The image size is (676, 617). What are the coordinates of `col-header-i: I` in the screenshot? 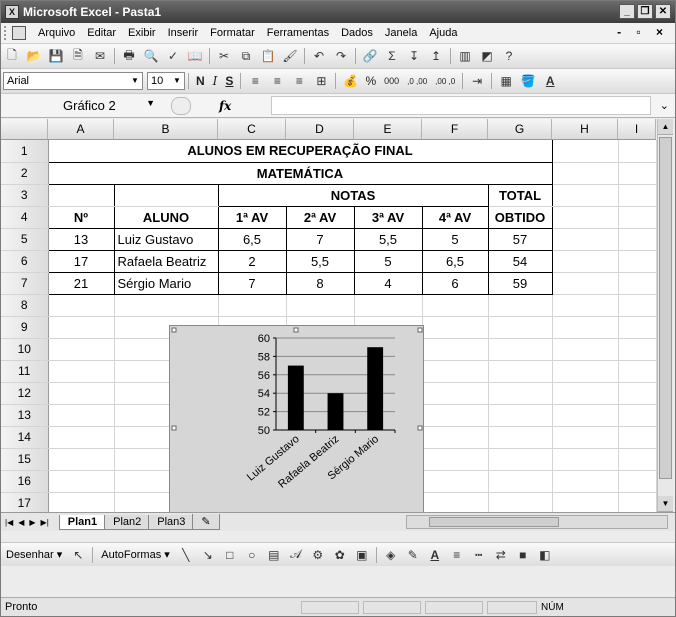 It's located at (637, 129).